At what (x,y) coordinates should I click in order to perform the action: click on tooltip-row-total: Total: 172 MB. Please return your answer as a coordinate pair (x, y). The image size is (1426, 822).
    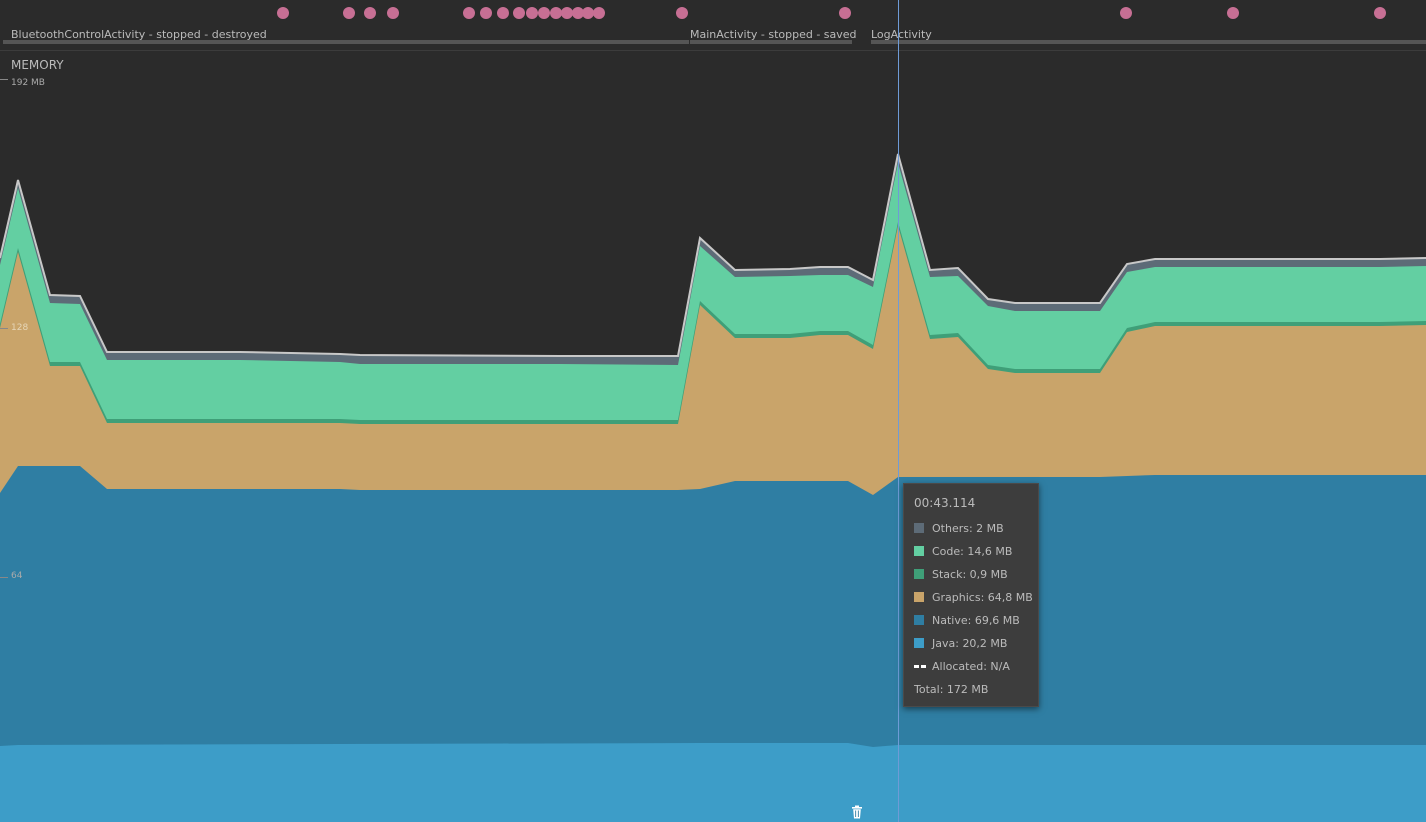
    Looking at the image, I should click on (951, 689).